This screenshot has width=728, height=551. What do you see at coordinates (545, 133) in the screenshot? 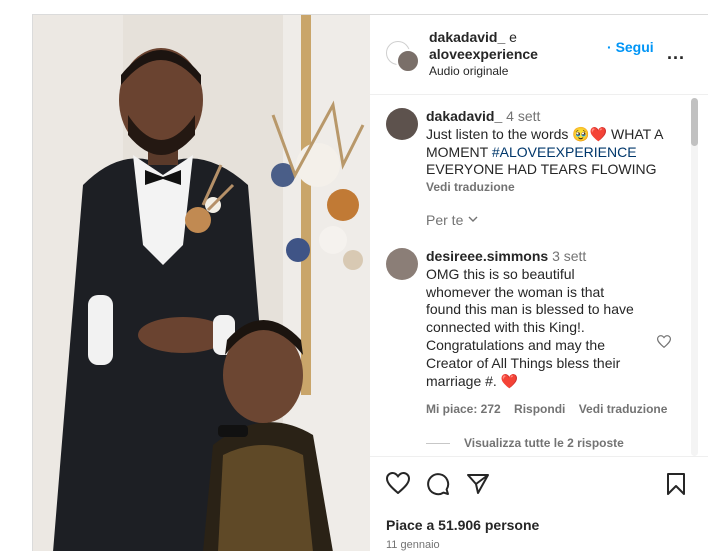
I see `caption-line-1: Just listen to the words 🥹❤️ WHAT A` at bounding box center [545, 133].